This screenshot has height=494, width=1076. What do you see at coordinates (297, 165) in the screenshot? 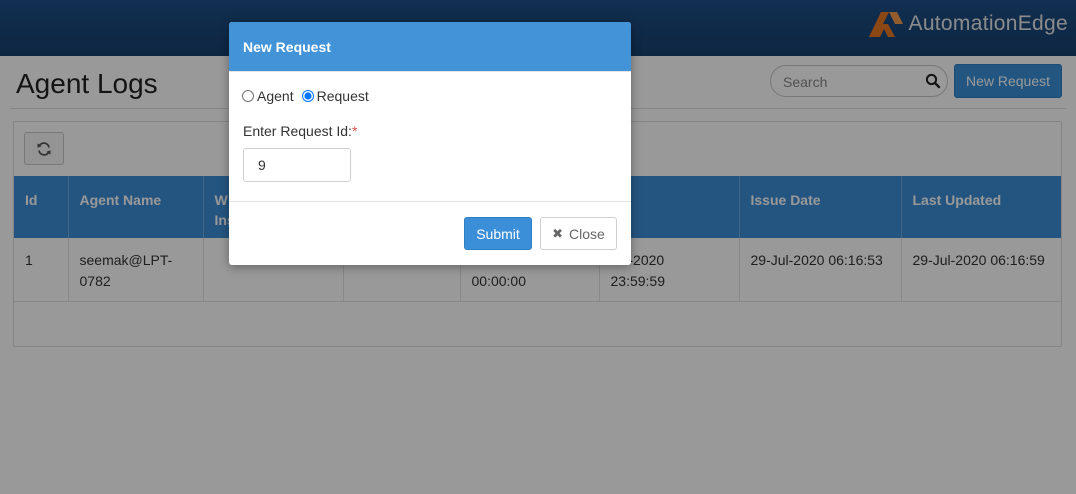
I see `request-id-input` at bounding box center [297, 165].